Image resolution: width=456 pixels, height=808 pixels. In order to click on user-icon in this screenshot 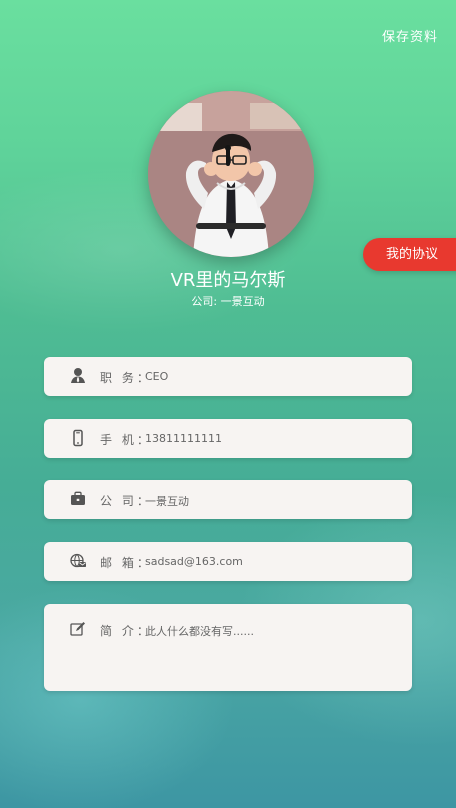, I will do `click(78, 376)`.